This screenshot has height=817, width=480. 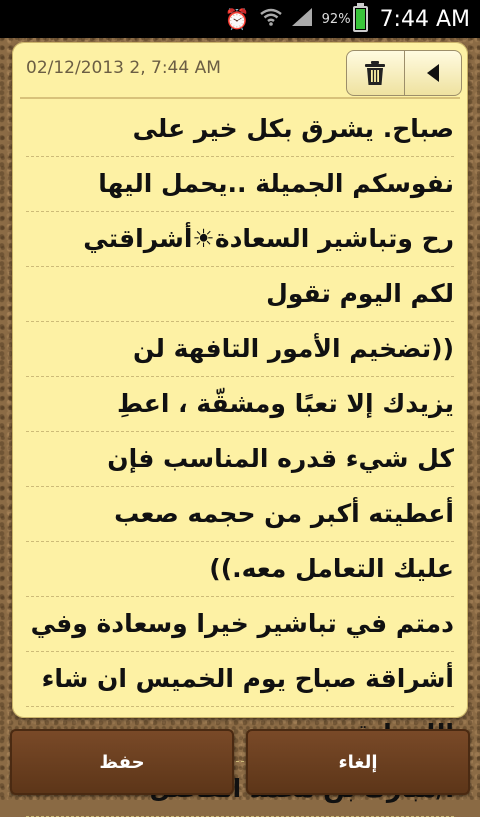 I want to click on signal-icon, so click(x=301, y=19).